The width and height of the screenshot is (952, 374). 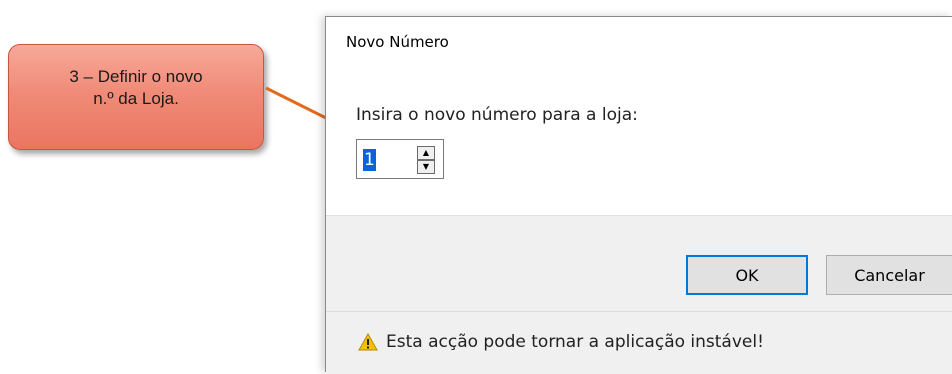 I want to click on triangle-down-icon: ▼, so click(x=426, y=166).